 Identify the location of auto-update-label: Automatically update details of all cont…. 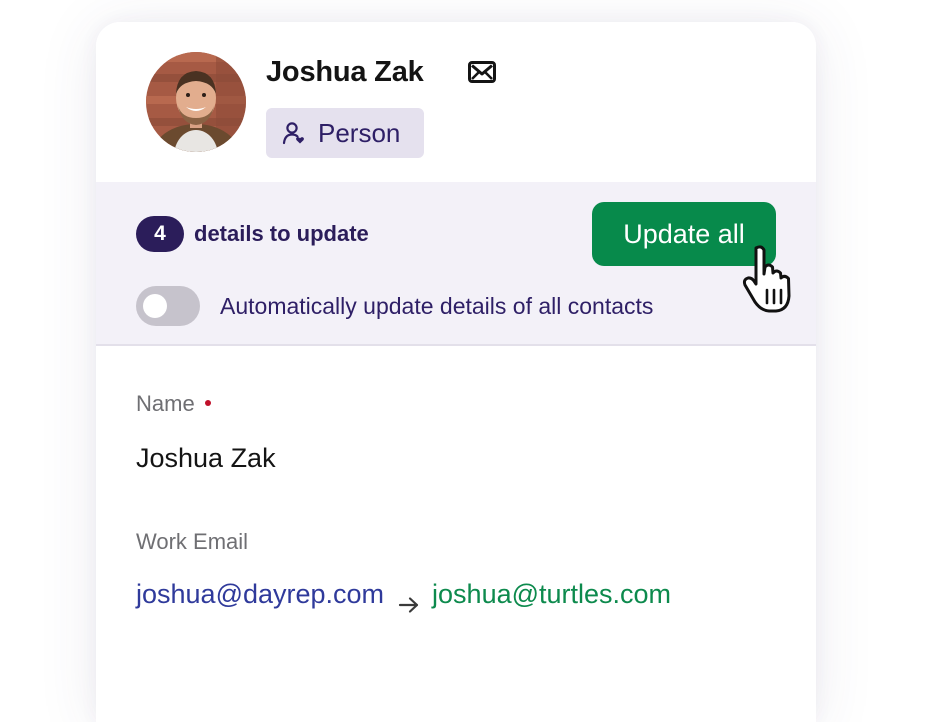
(437, 306).